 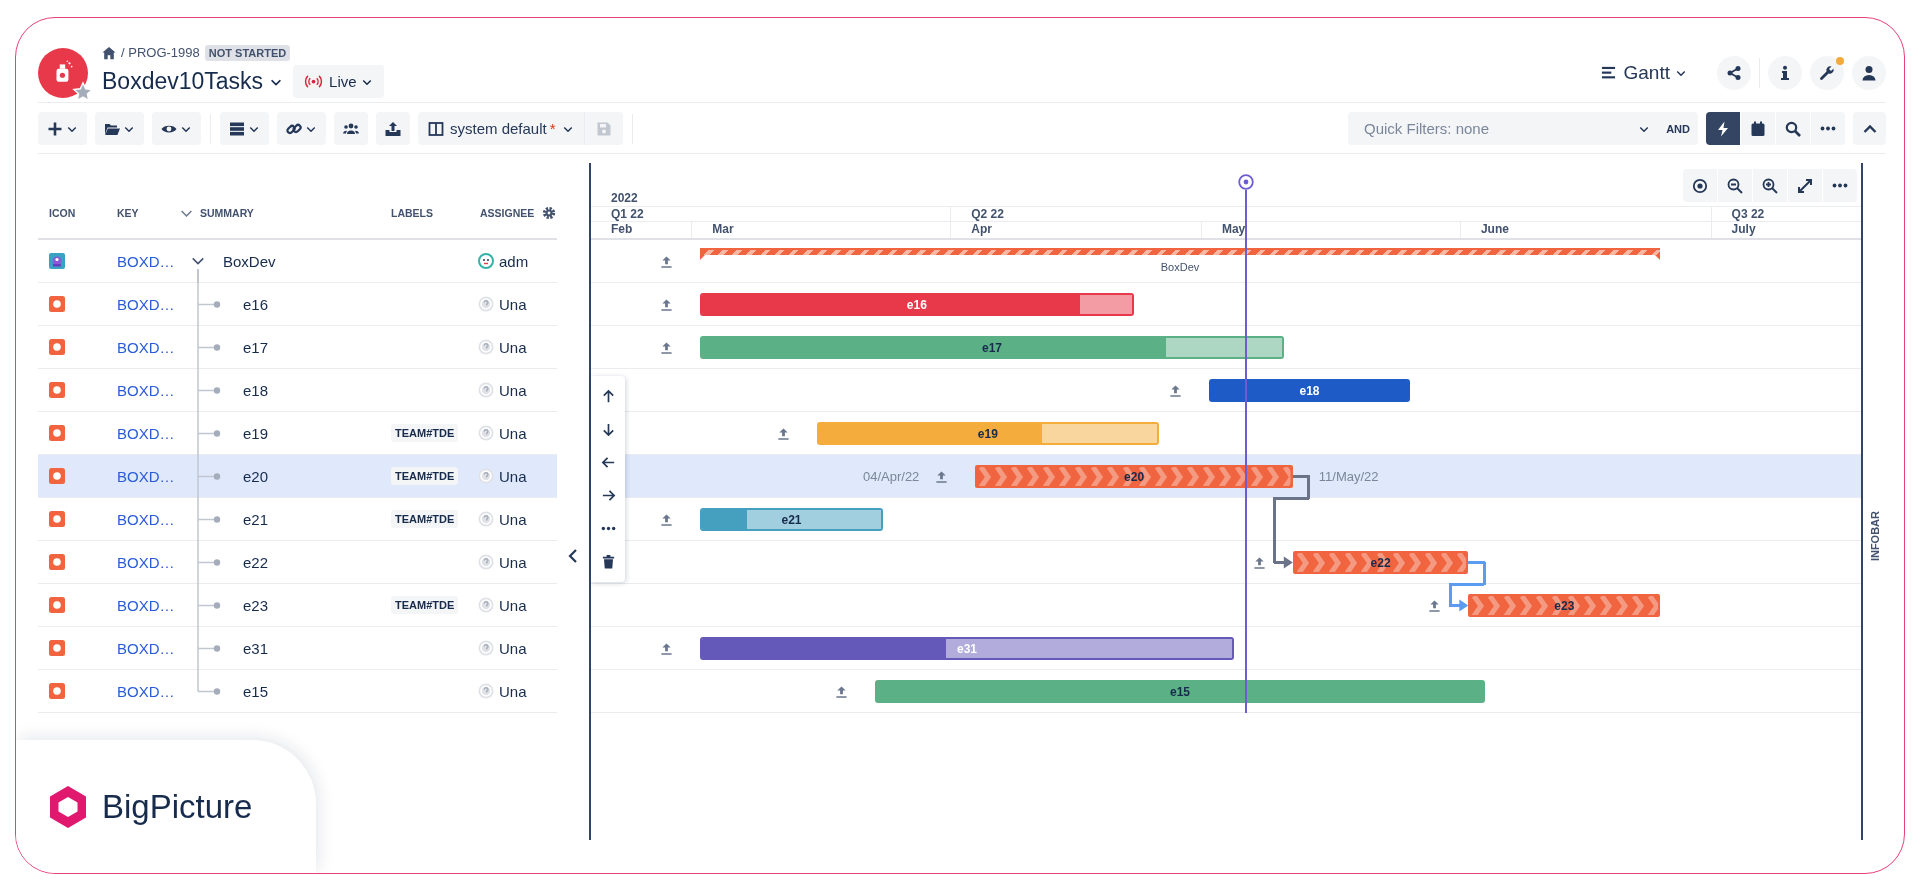 I want to click on task-bar: e15, so click(x=1180, y=691).